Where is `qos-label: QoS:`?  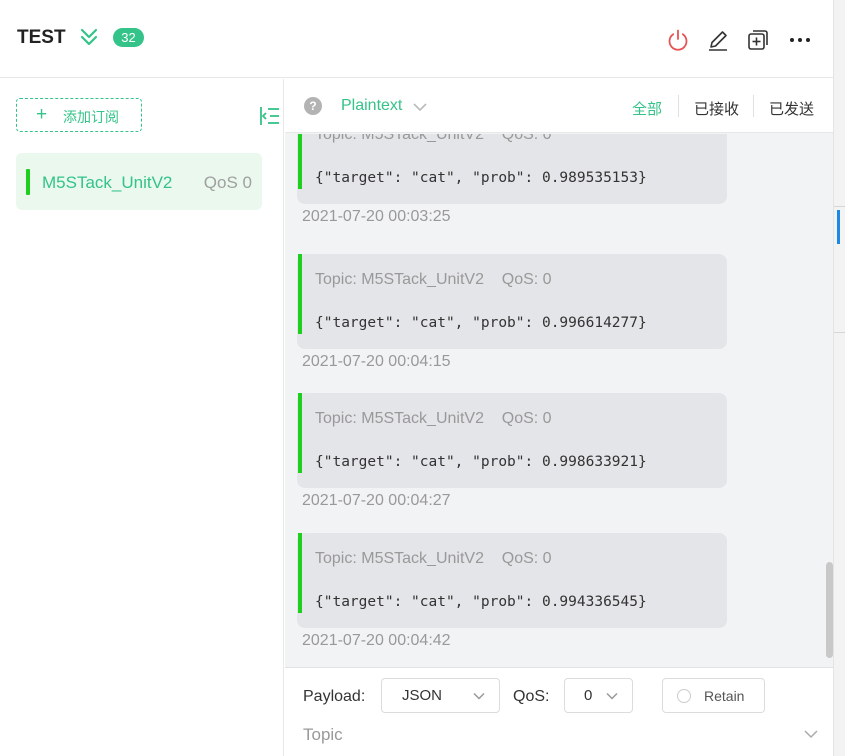
qos-label: QoS: is located at coordinates (531, 696).